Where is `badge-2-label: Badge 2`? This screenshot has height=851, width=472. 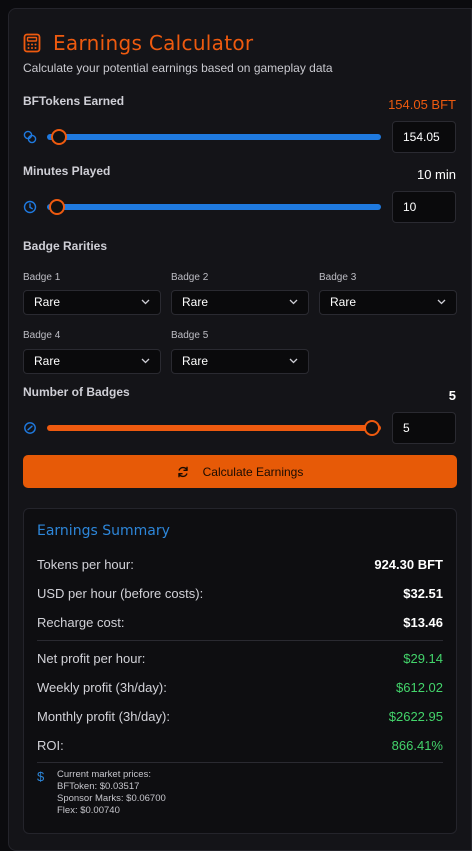
badge-2-label: Badge 2 is located at coordinates (190, 277).